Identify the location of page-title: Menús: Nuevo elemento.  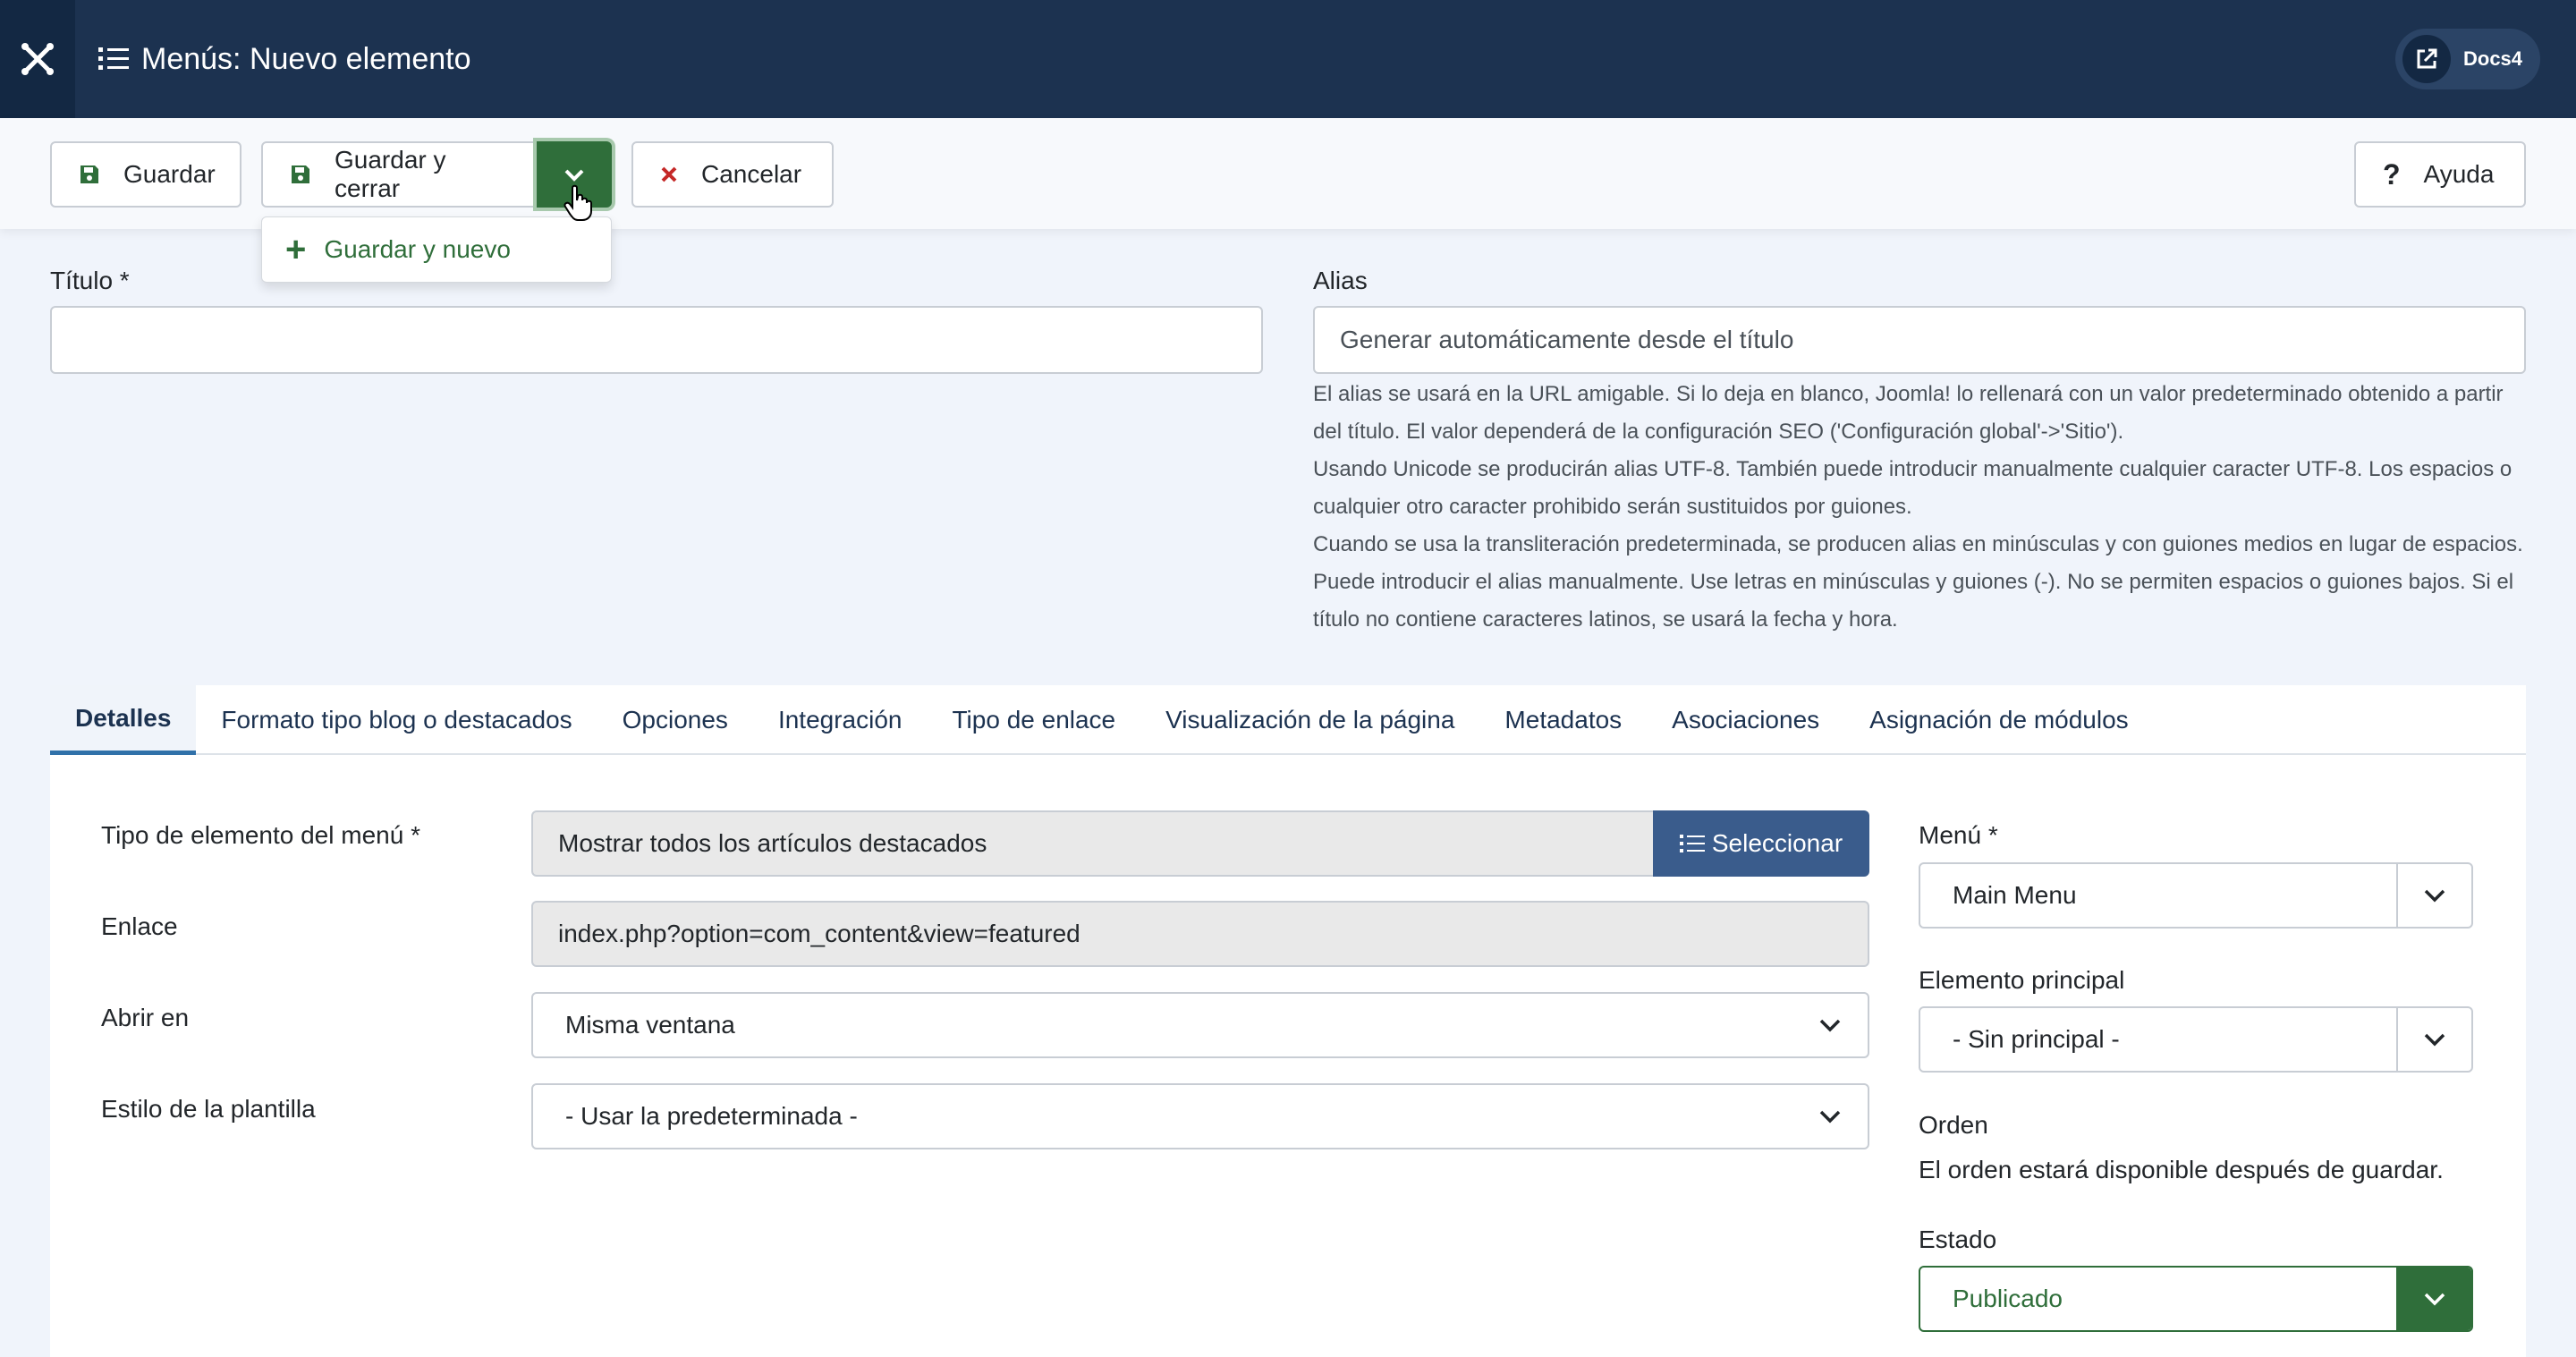
(284, 59).